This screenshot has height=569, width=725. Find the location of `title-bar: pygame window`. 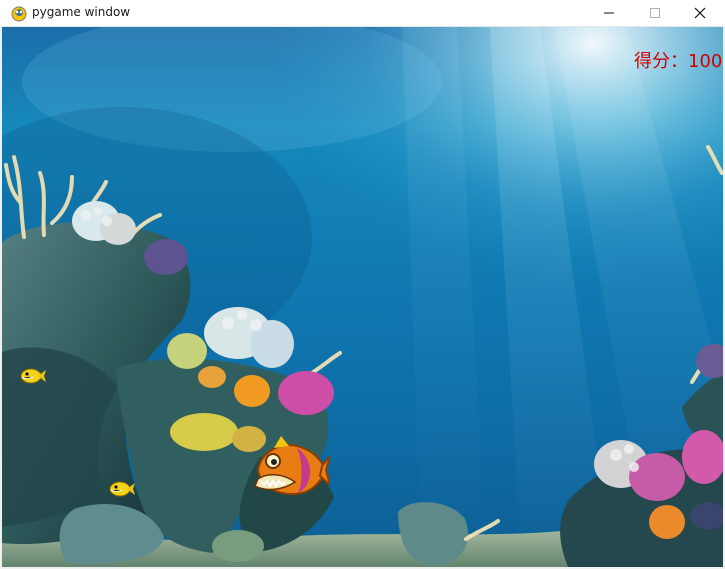

title-bar: pygame window is located at coordinates (362, 13).